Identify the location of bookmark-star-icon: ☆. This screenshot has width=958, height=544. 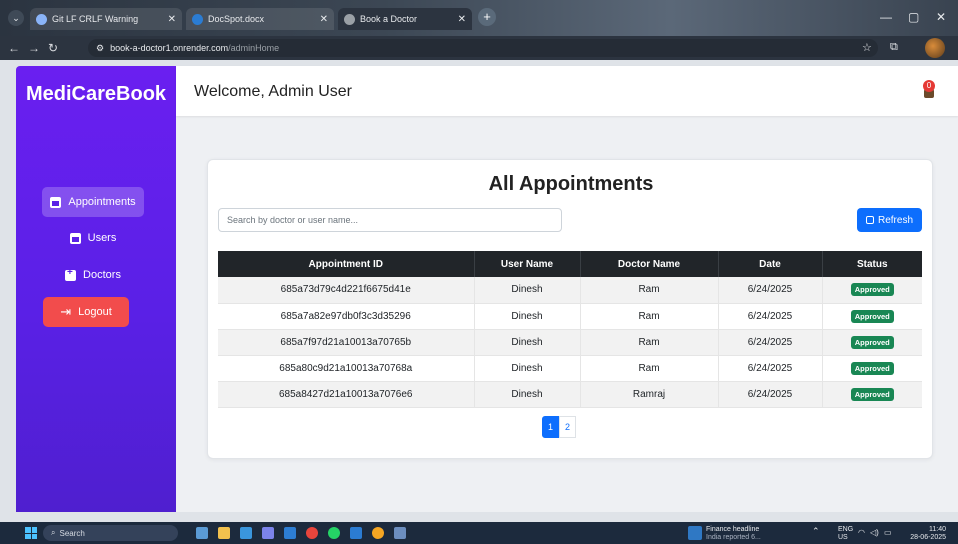
(867, 47).